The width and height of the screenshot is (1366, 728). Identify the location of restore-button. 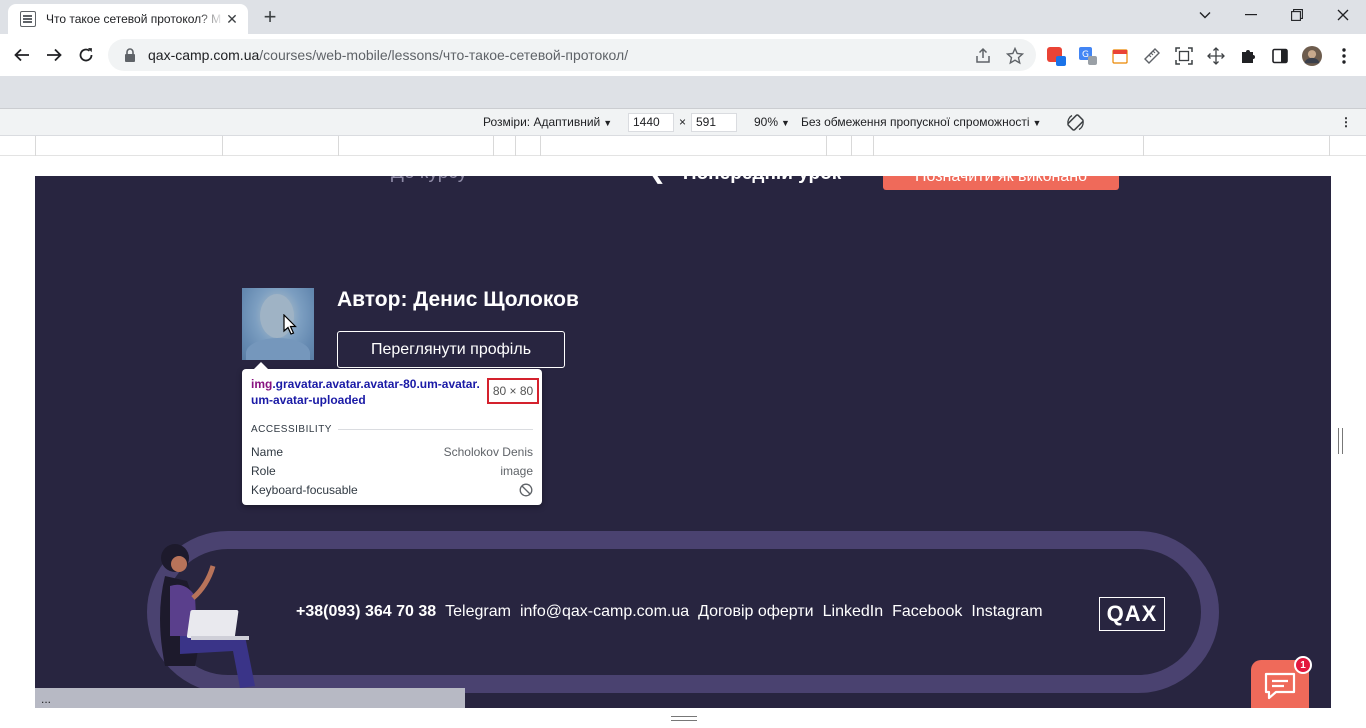
(1297, 15).